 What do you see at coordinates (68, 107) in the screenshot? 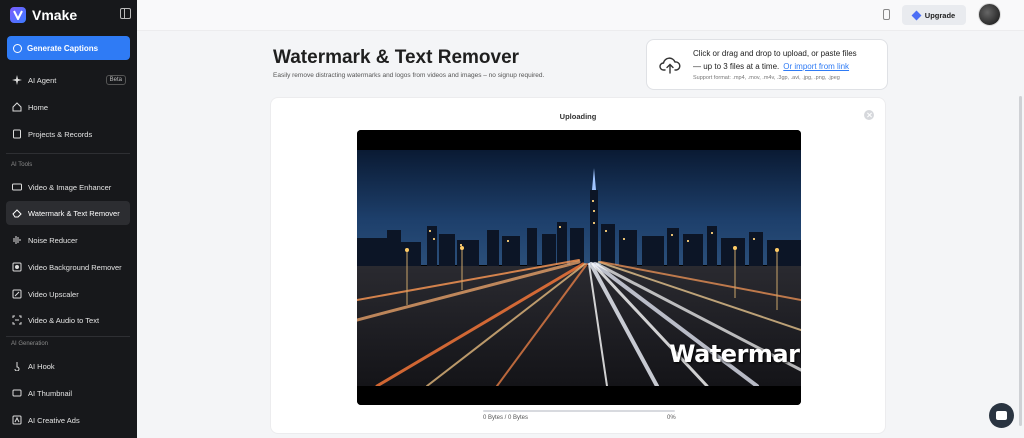
I see `sidebar-item-home: Home` at bounding box center [68, 107].